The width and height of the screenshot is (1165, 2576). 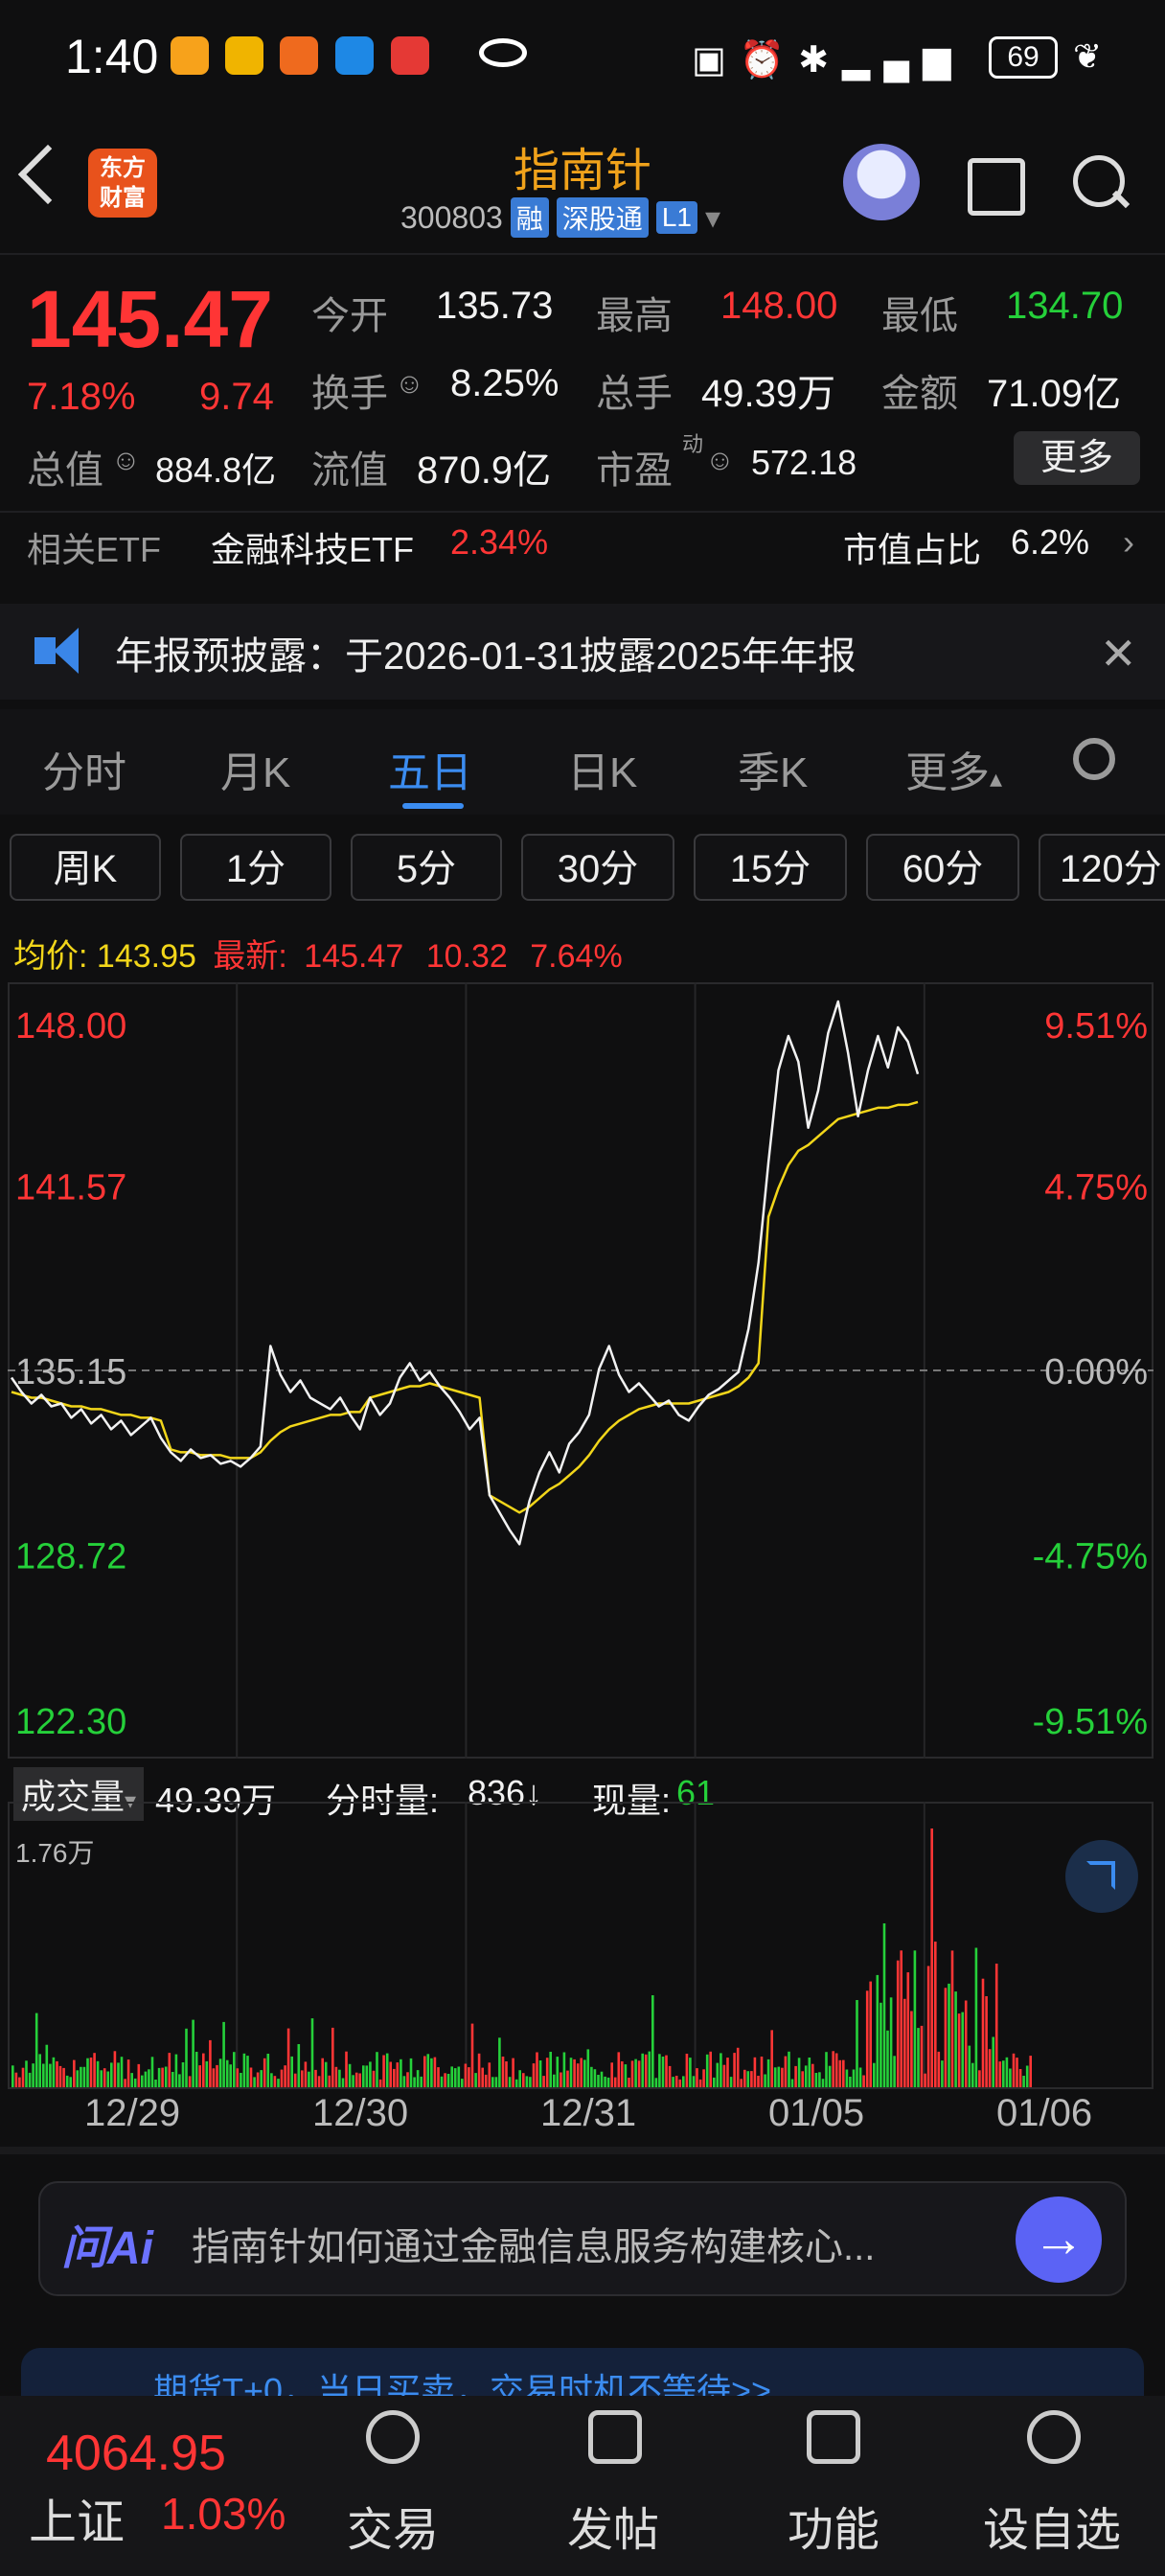 I want to click on tab-quarterly-k: 季K, so click(x=773, y=768).